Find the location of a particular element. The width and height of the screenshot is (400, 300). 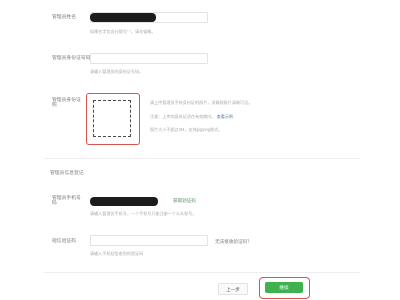

cannot-receive-link: 无法接收验证码？ is located at coordinates (233, 242).